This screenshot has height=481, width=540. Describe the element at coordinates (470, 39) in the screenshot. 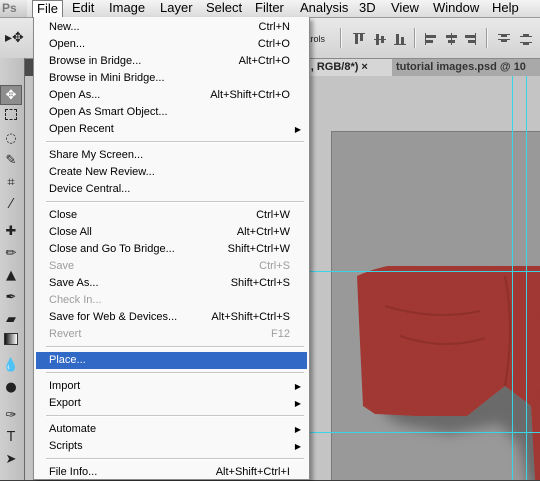

I see `align-right-edges-icon` at that location.